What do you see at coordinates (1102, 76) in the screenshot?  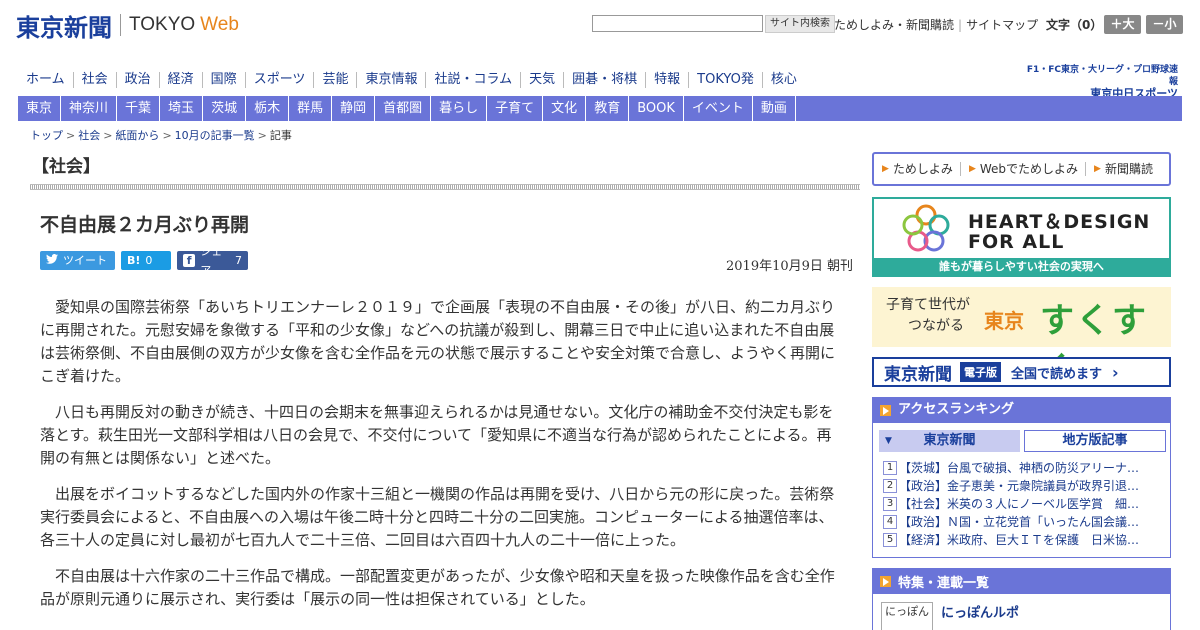 I see `chunichi-tagline: F1・FC東京・大リーグ・プロ野球速報` at bounding box center [1102, 76].